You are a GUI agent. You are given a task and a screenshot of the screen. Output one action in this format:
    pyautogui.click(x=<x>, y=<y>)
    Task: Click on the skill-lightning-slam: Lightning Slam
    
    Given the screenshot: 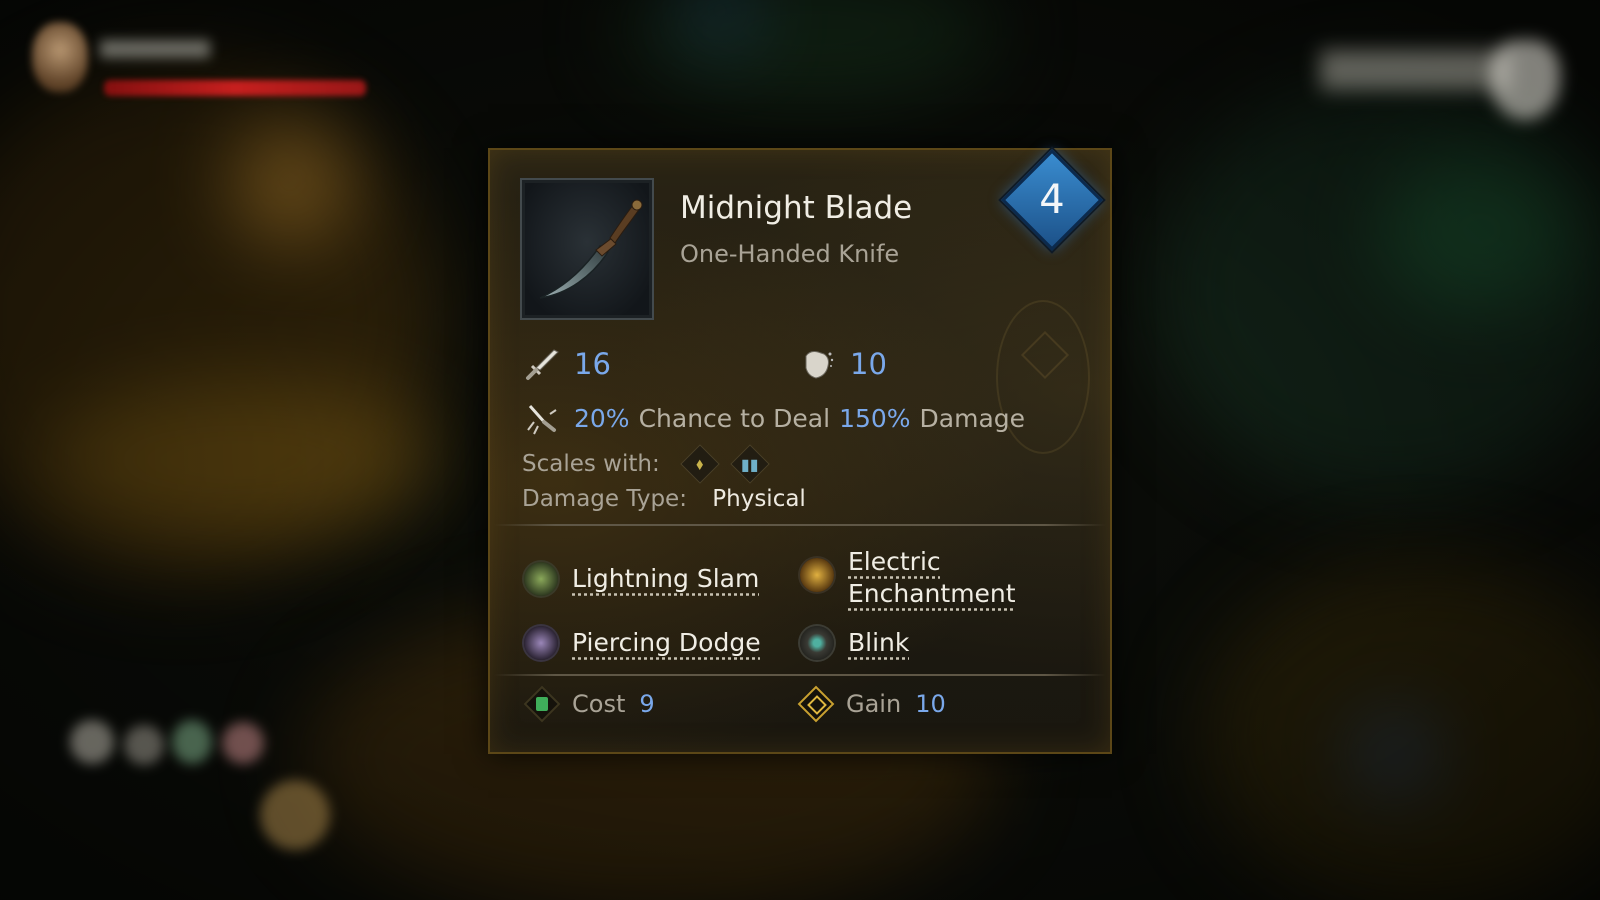 What is the action you would take?
    pyautogui.click(x=641, y=579)
    